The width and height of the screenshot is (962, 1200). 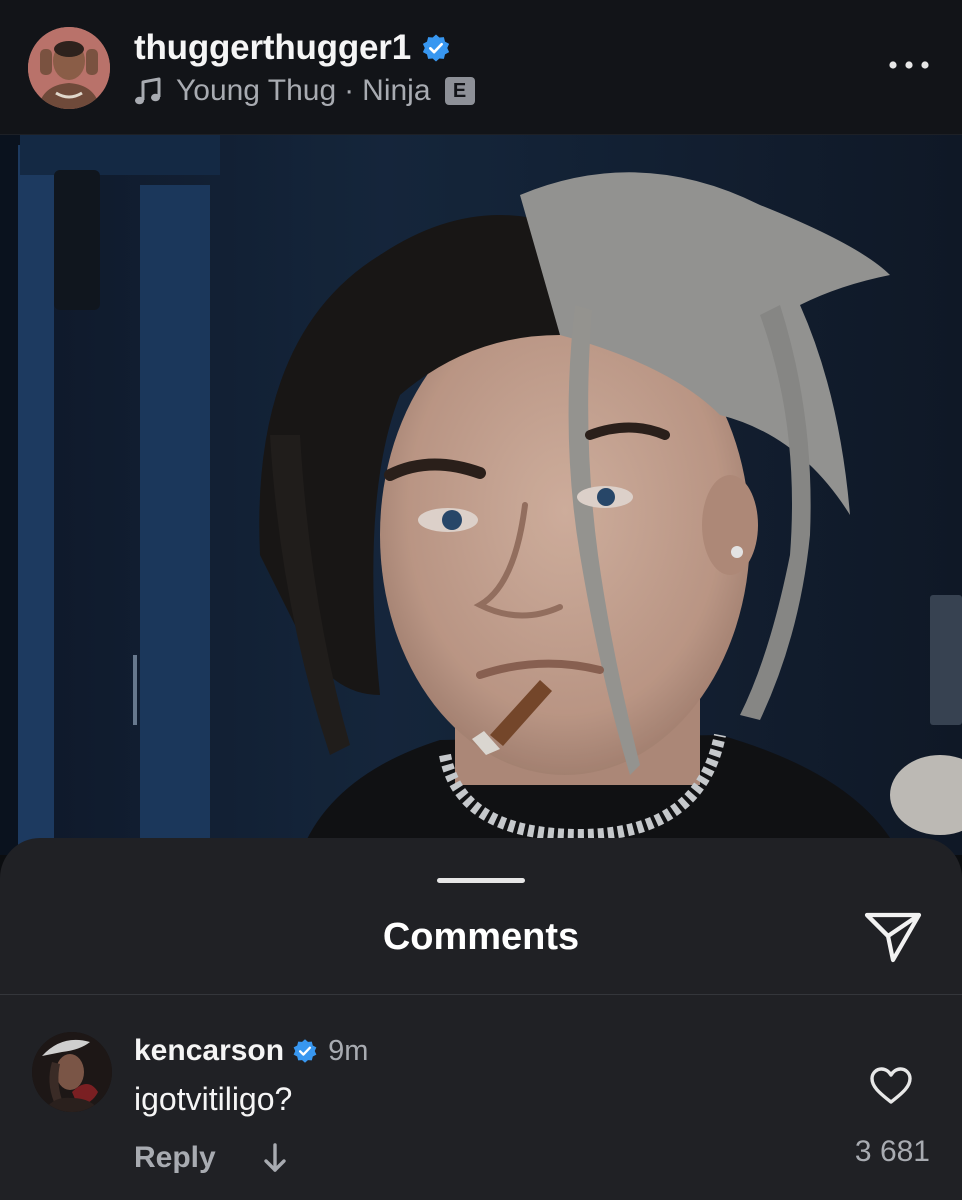 What do you see at coordinates (481, 937) in the screenshot?
I see `comments-title: Comments` at bounding box center [481, 937].